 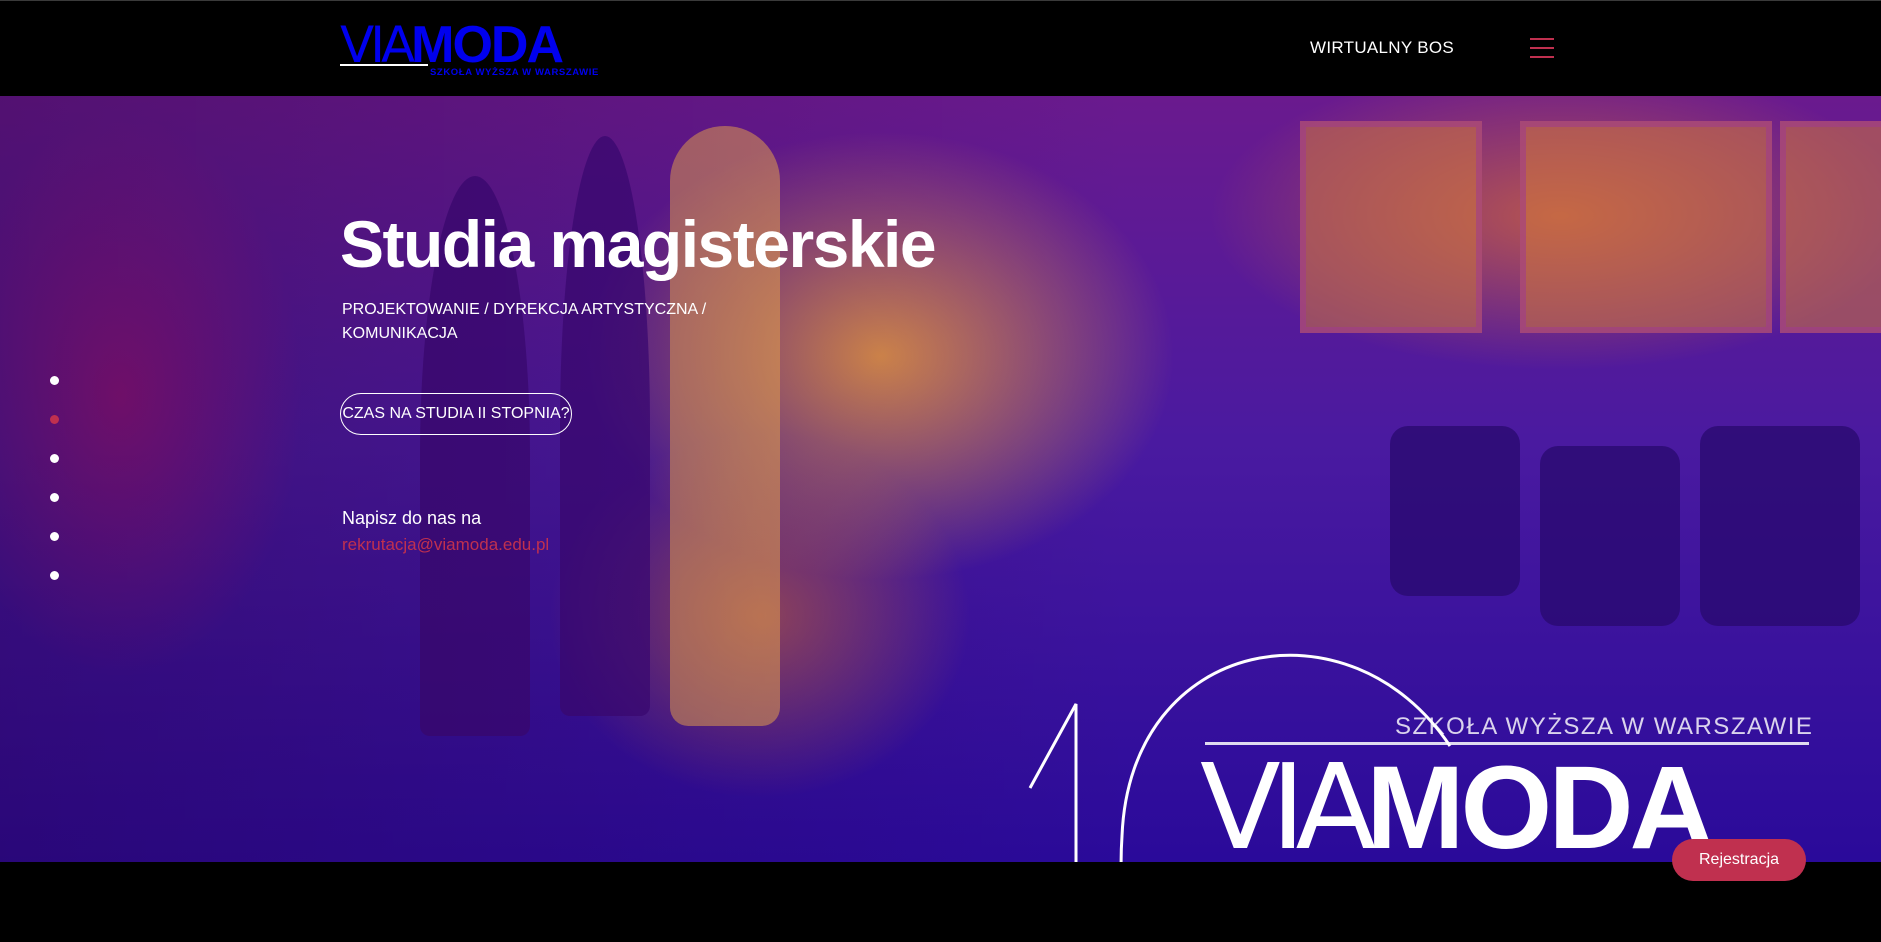 I want to click on page-title: Studia magisterskie, so click(x=638, y=244).